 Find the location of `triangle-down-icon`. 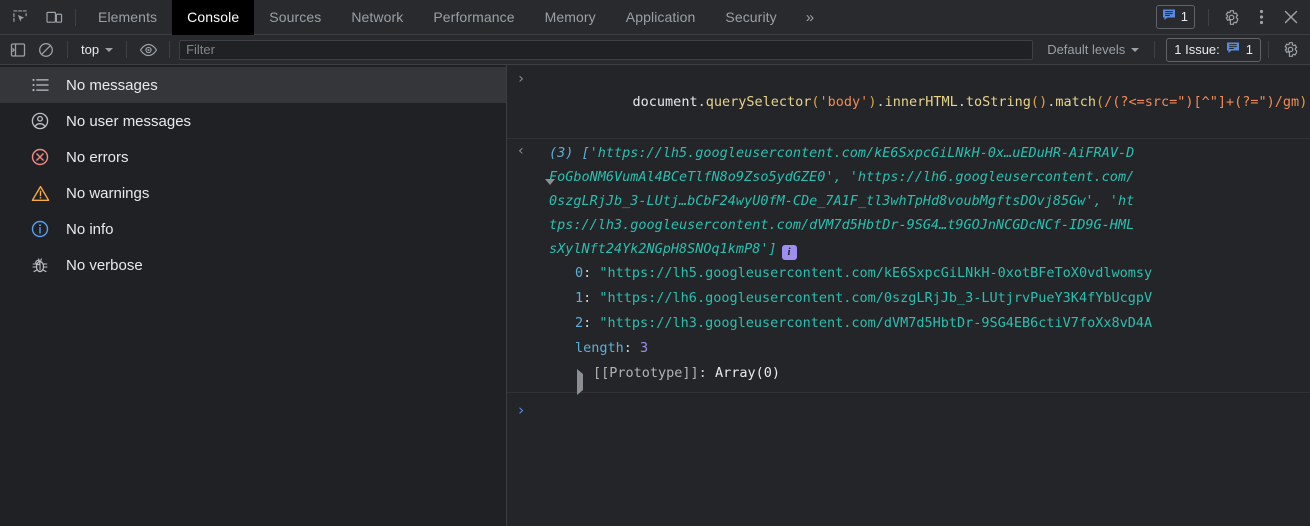

triangle-down-icon is located at coordinates (550, 190).